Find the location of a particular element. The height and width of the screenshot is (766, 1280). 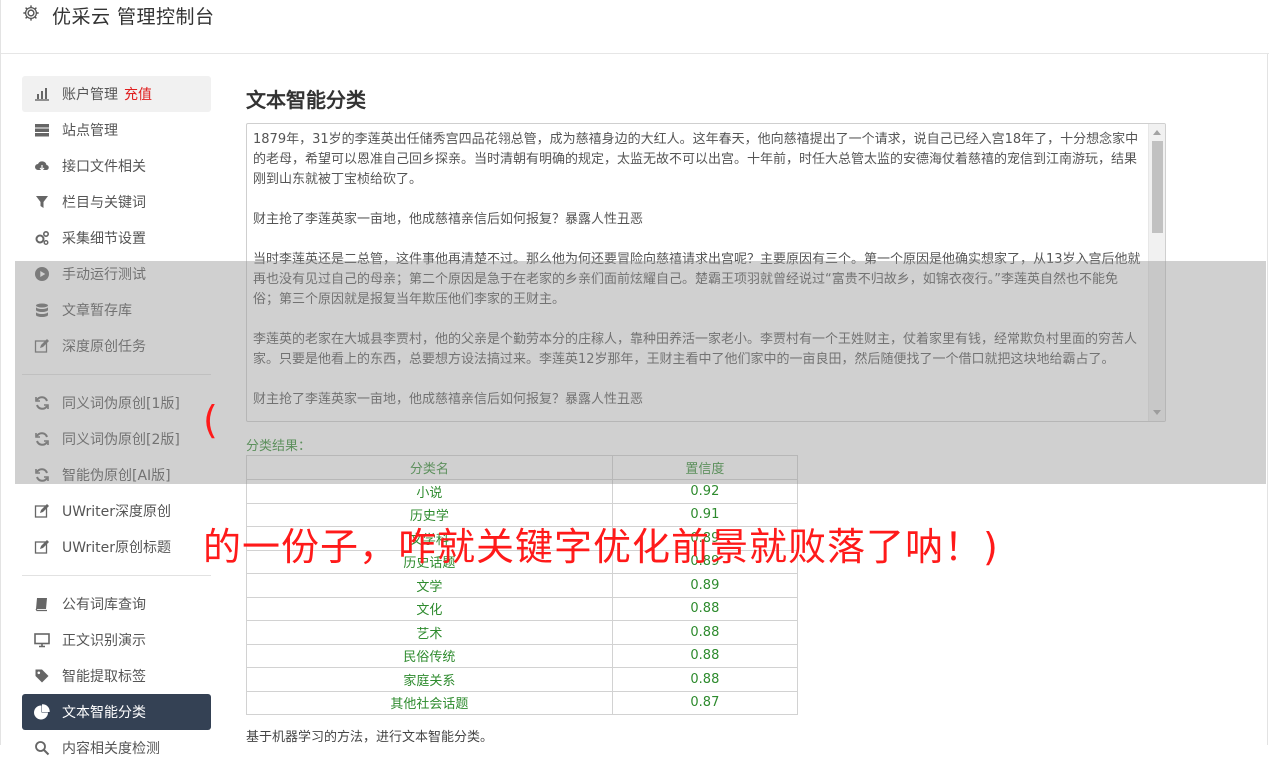

sidebar-item-uwriter-title: UWriter原创标题 is located at coordinates (116, 547).